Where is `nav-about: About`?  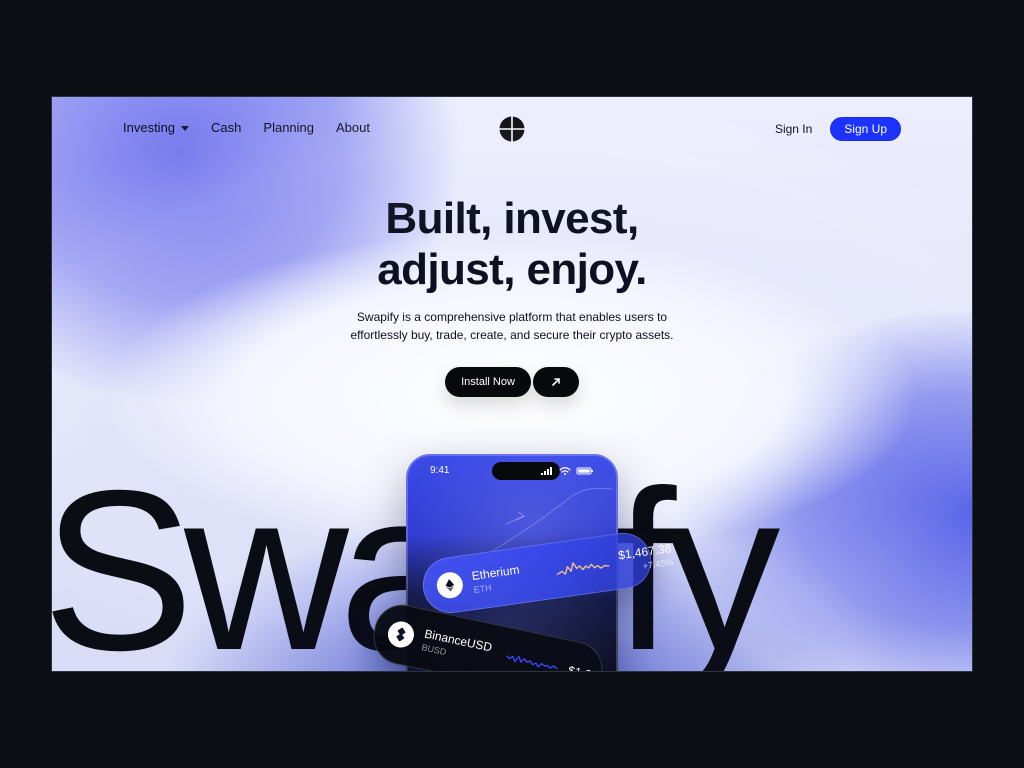 nav-about: About is located at coordinates (353, 127).